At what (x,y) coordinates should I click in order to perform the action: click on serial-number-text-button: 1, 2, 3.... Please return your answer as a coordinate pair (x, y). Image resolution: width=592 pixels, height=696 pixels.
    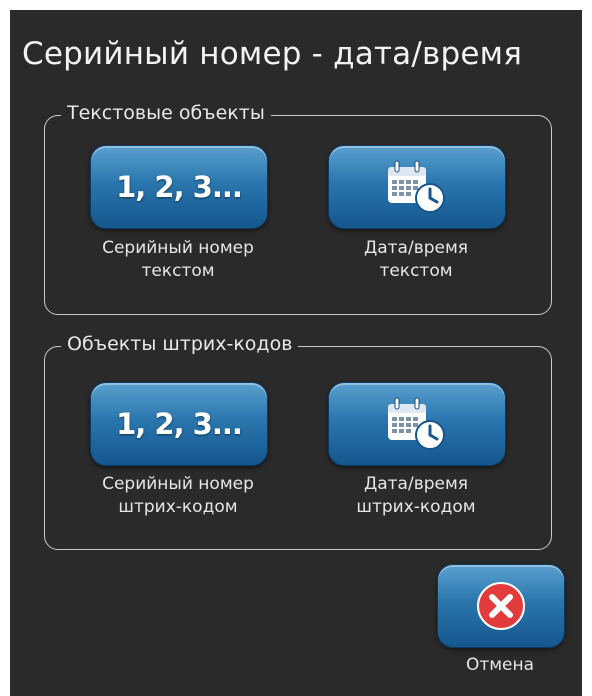
    Looking at the image, I should click on (179, 187).